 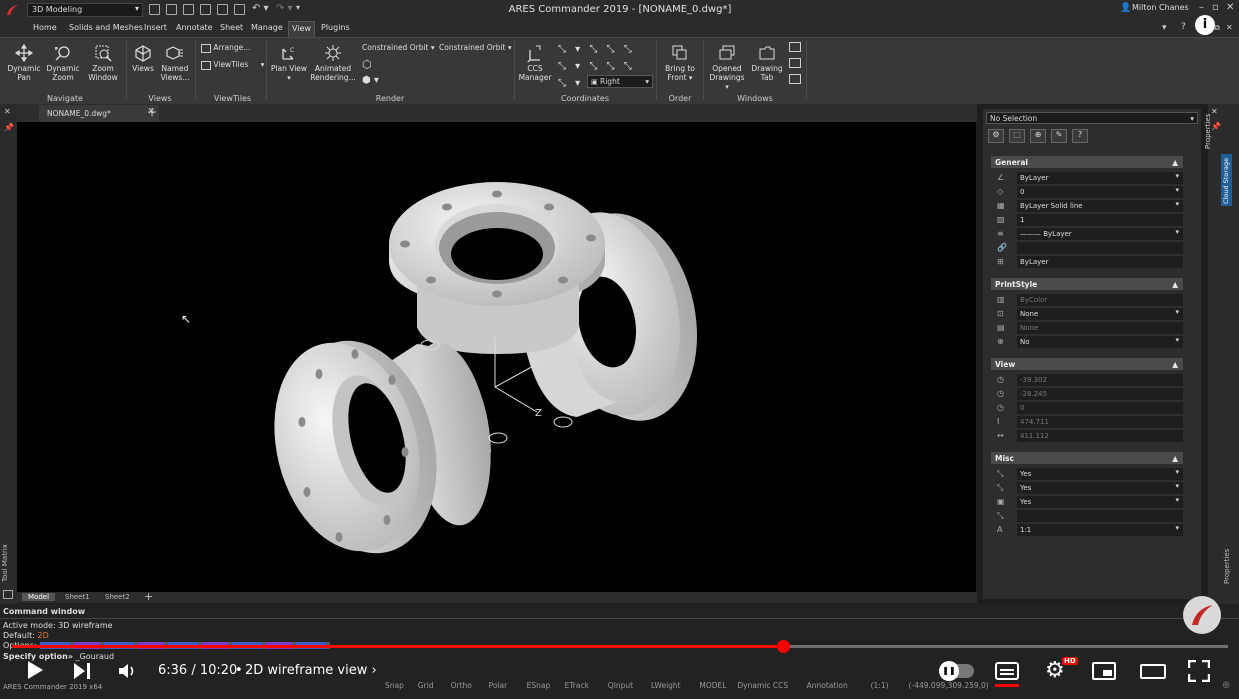 I want to click on user-icon: 👤, so click(x=1125, y=8).